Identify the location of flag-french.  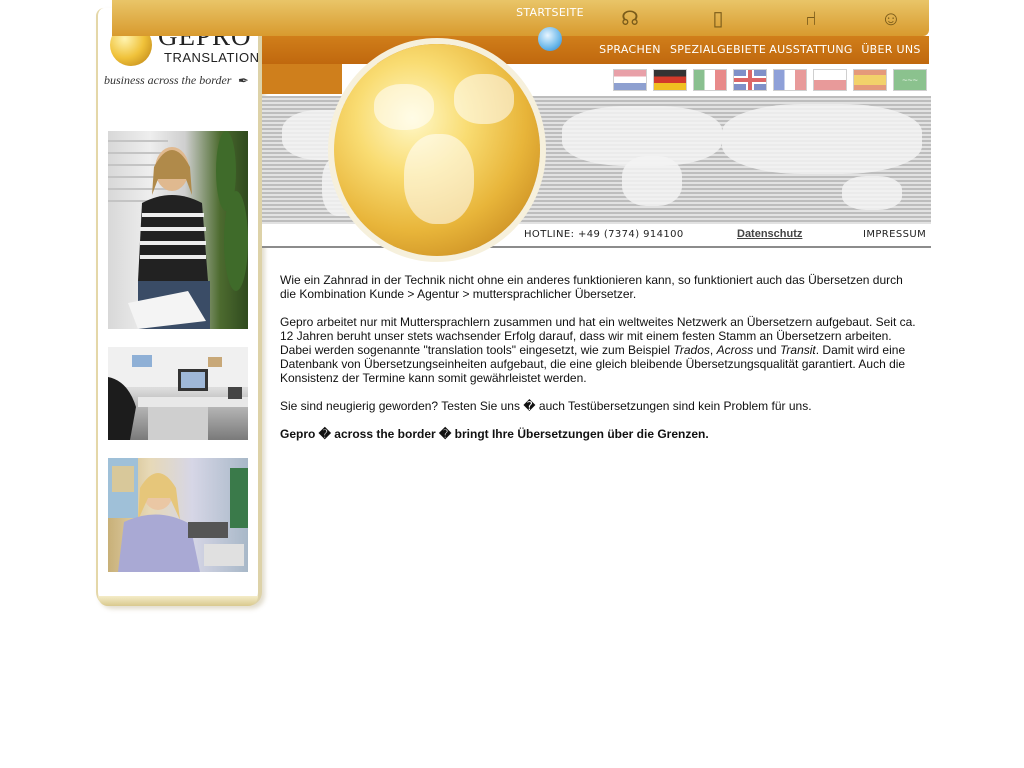
(790, 80).